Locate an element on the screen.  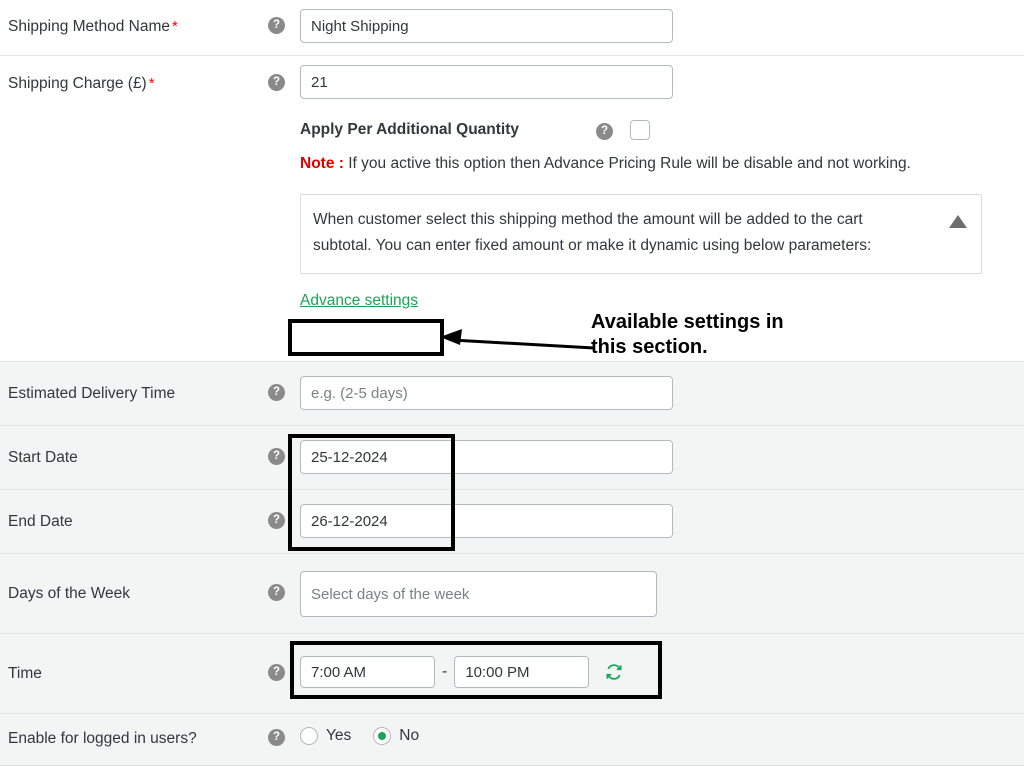
field-cell: - is located at coordinates (662, 661).